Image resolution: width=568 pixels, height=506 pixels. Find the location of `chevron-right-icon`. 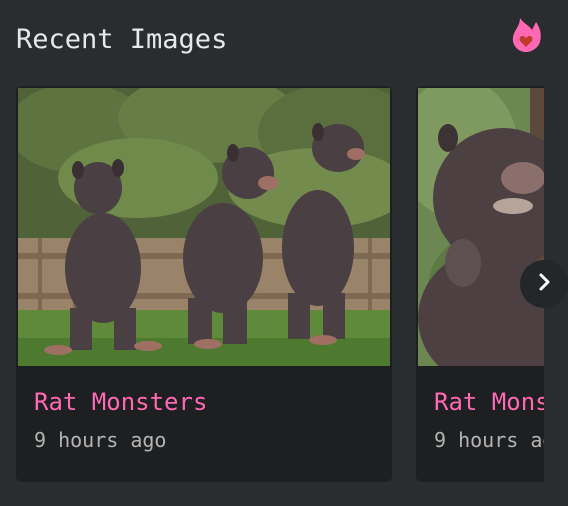

chevron-right-icon is located at coordinates (544, 284).